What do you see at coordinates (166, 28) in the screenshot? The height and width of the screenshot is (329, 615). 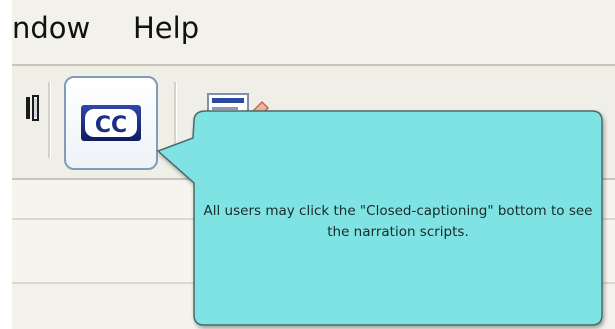 I see `menu-help: Help` at bounding box center [166, 28].